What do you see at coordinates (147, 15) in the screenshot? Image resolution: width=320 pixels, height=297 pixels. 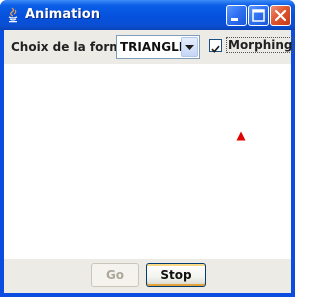 I see `title-bar: Animation` at bounding box center [147, 15].